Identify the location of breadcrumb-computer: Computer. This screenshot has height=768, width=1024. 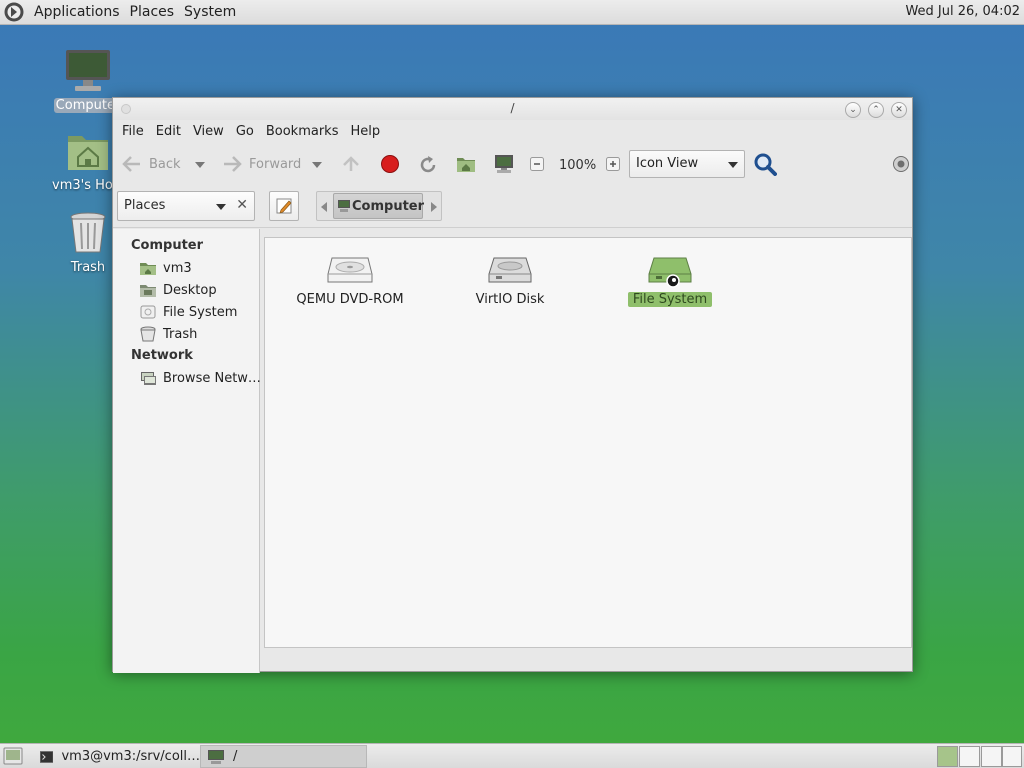
(379, 206).